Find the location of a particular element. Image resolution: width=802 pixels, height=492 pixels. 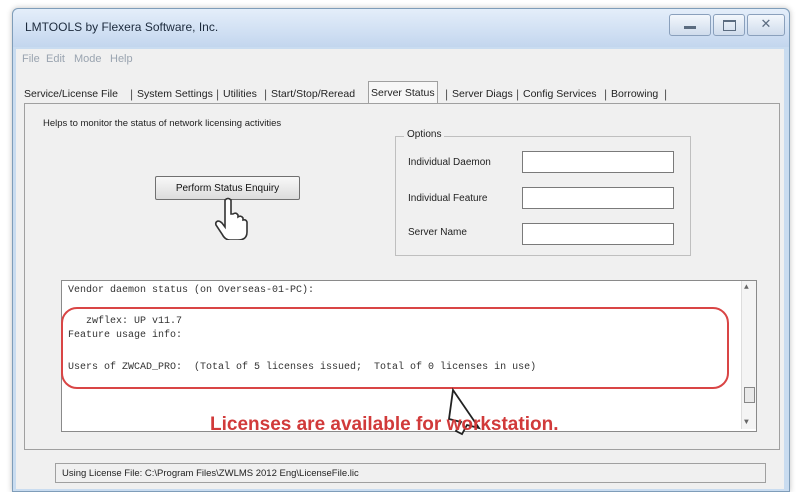

menu-file: File is located at coordinates (31, 59).